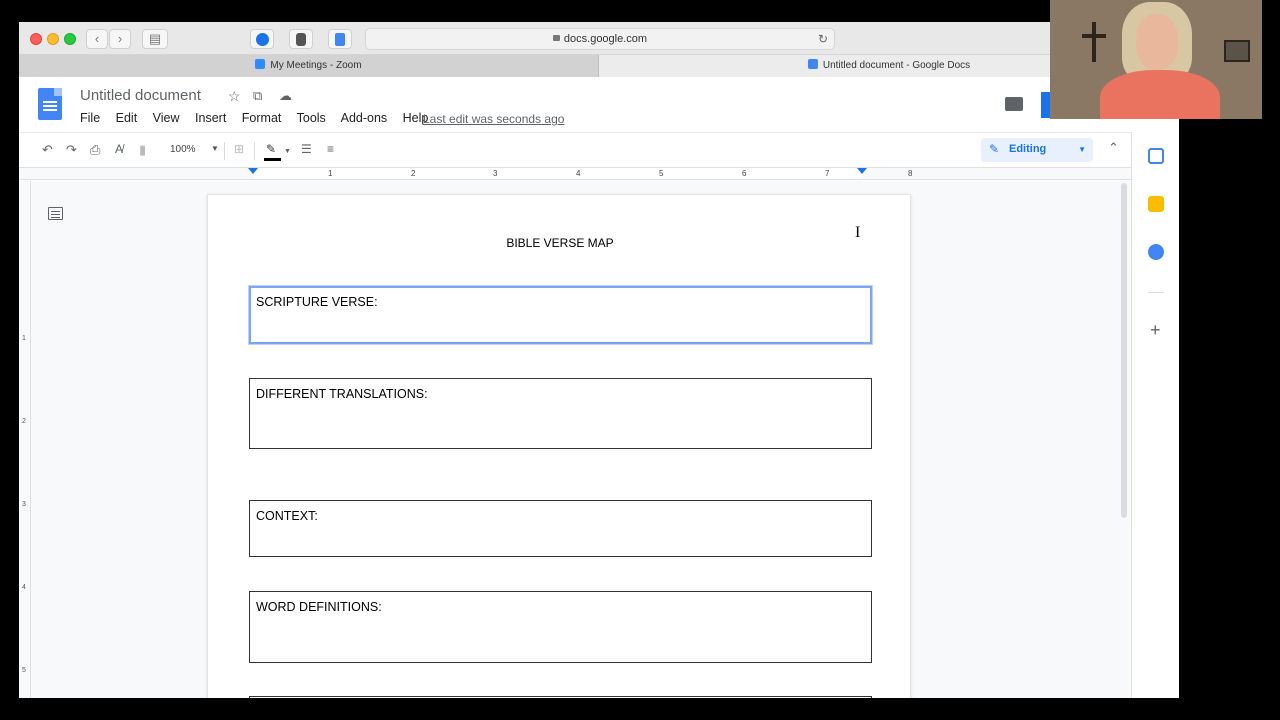 This screenshot has width=1280, height=720. Describe the element at coordinates (311, 118) in the screenshot. I see `menu-tools: Tools` at that location.